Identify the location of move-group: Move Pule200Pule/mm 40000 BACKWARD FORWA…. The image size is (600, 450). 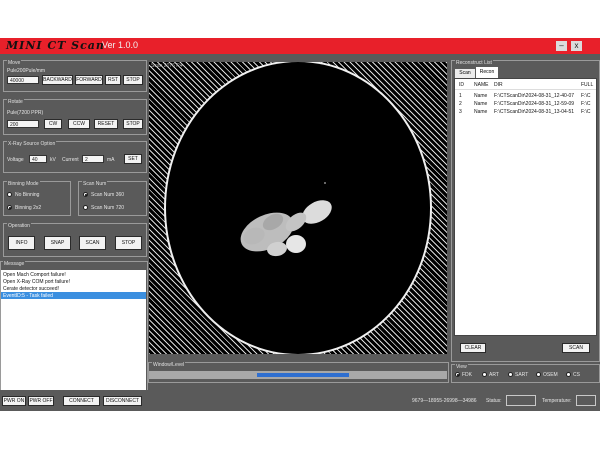
(75, 76).